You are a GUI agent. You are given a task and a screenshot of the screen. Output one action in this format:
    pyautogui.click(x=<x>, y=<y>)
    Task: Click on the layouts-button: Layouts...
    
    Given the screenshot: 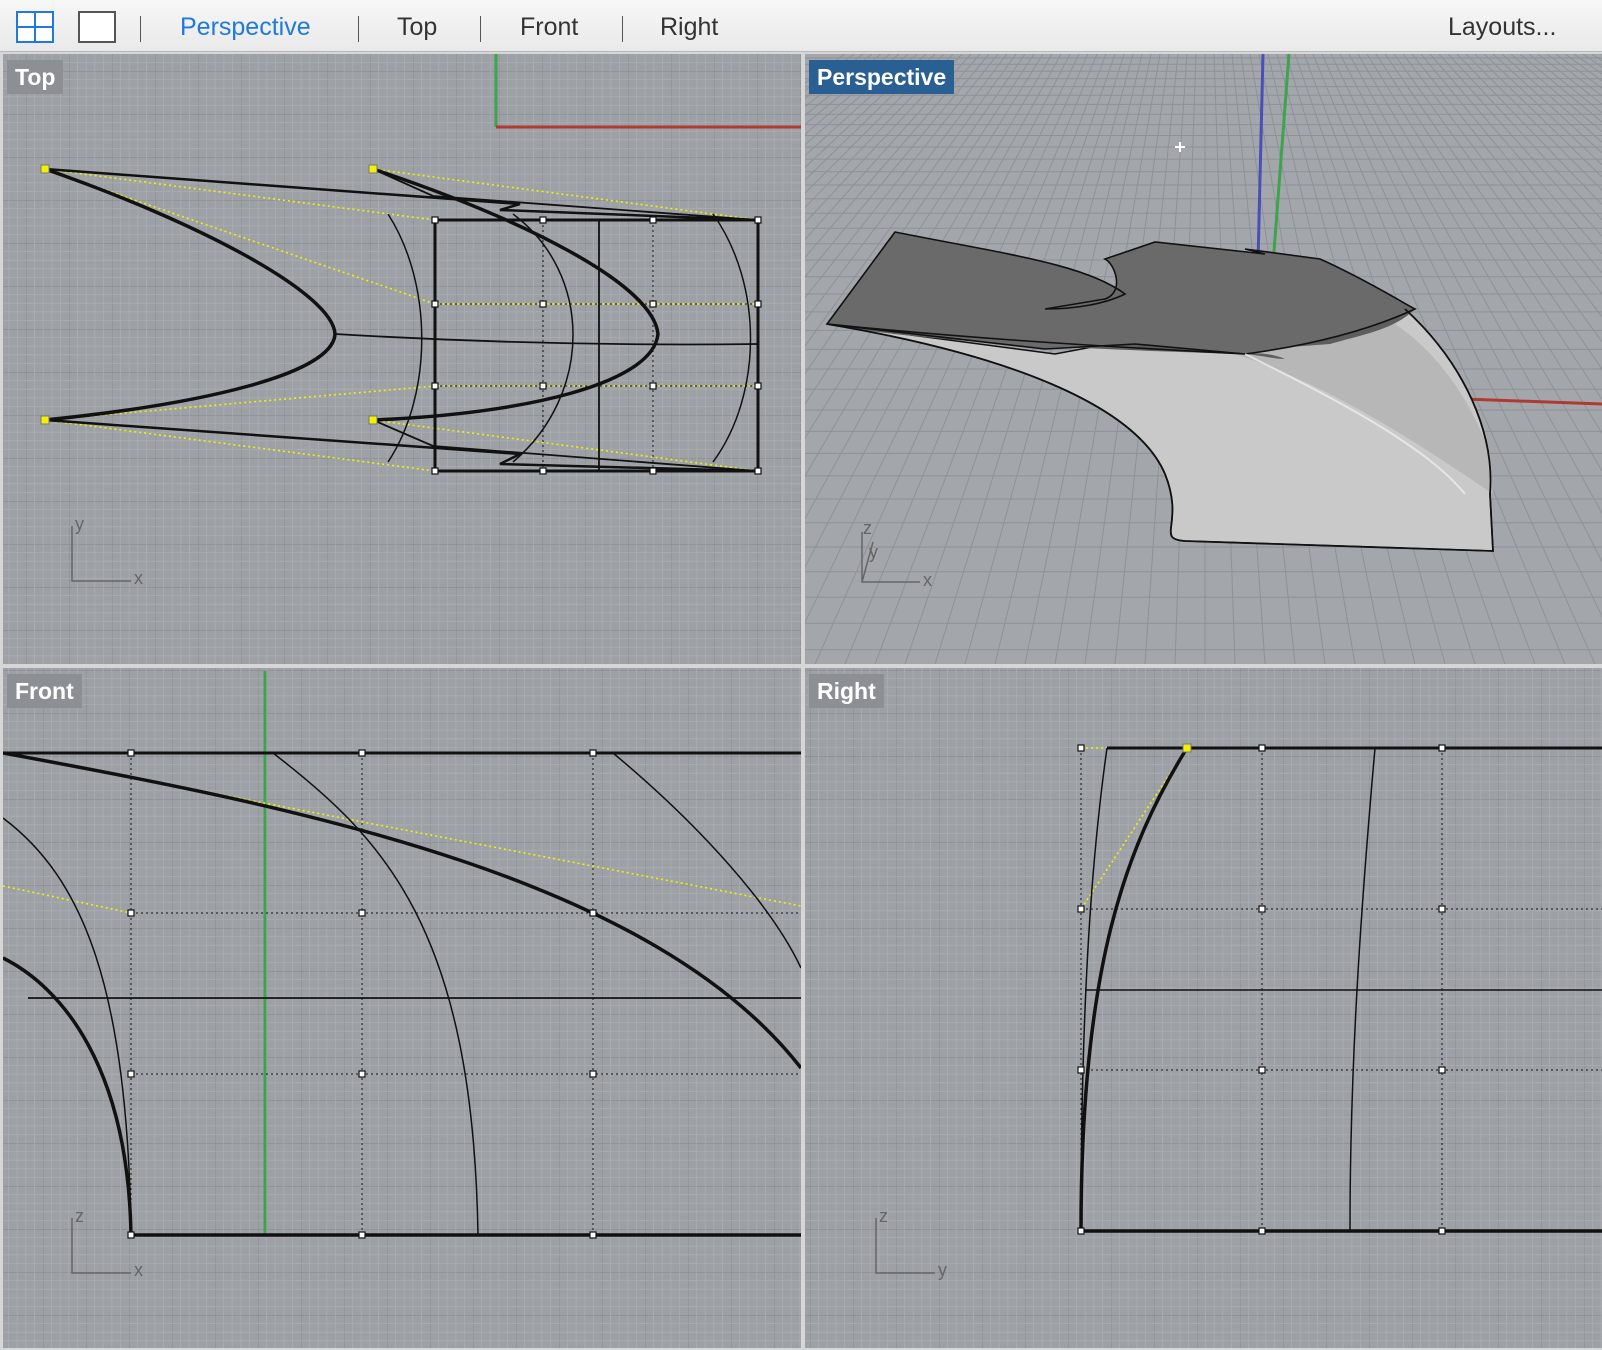 What is the action you would take?
    pyautogui.click(x=1502, y=27)
    